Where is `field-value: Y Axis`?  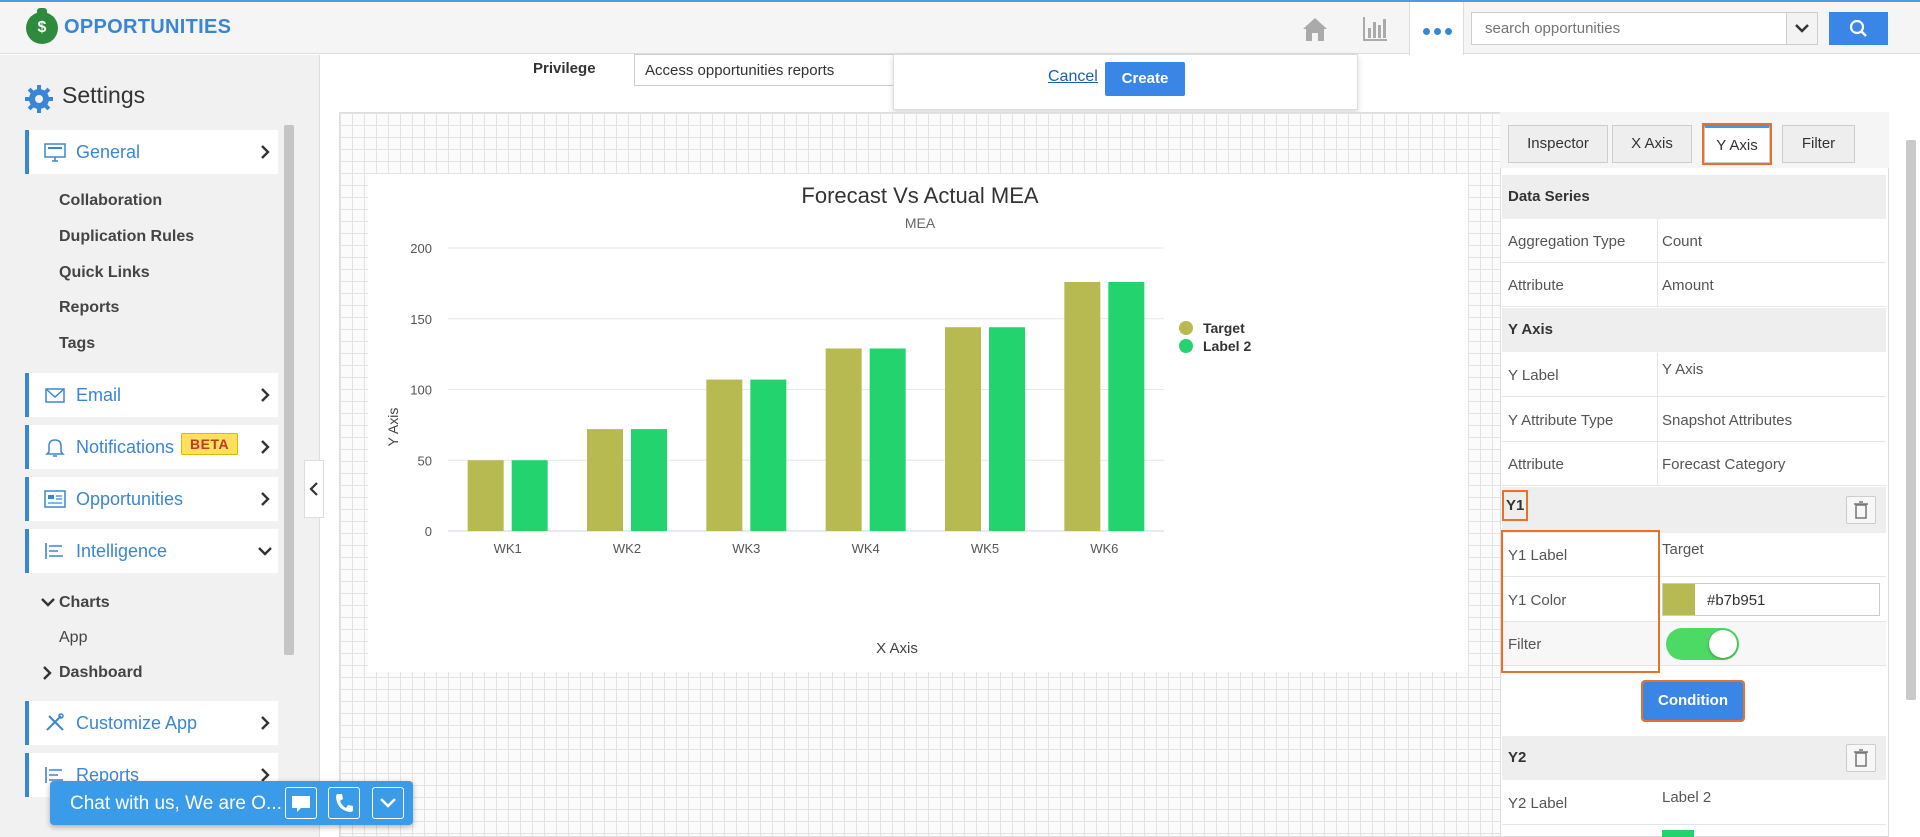
field-value: Y Axis is located at coordinates (1683, 369).